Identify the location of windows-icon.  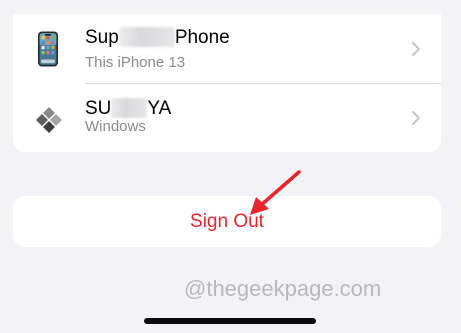
(49, 120).